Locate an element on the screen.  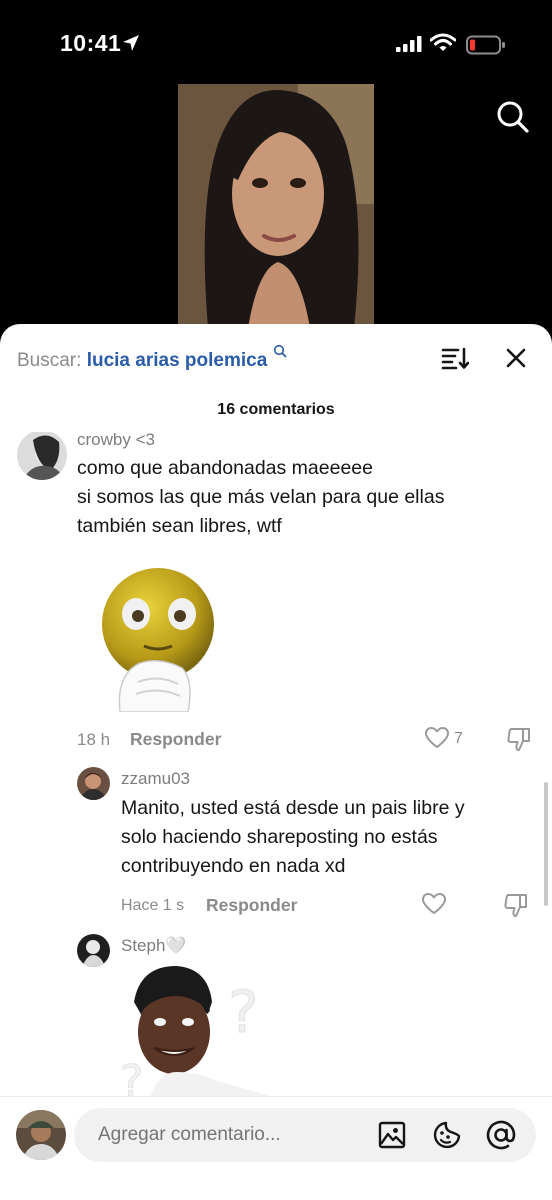
comment-count: 16 comentarios is located at coordinates (276, 409).